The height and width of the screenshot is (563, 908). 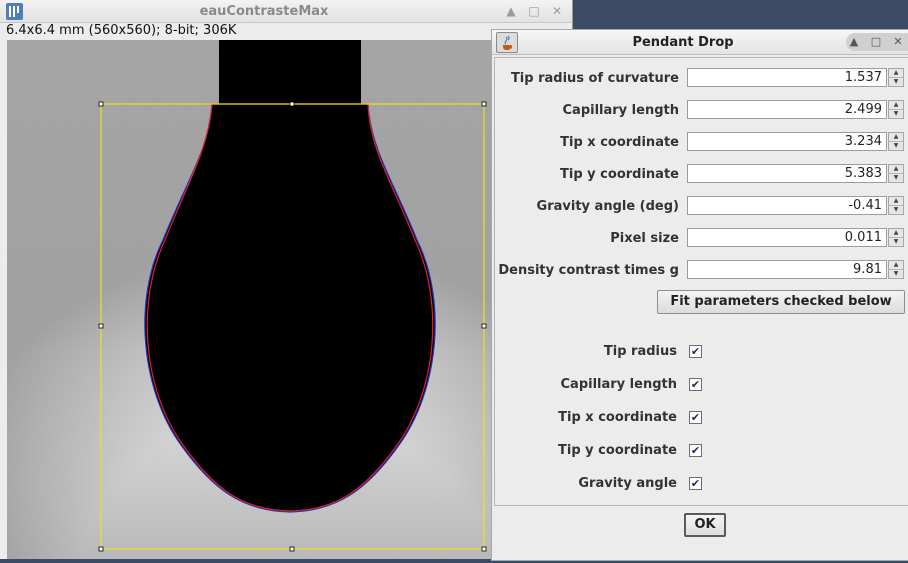 What do you see at coordinates (640, 351) in the screenshot?
I see `checkbox-label: Tip radius` at bounding box center [640, 351].